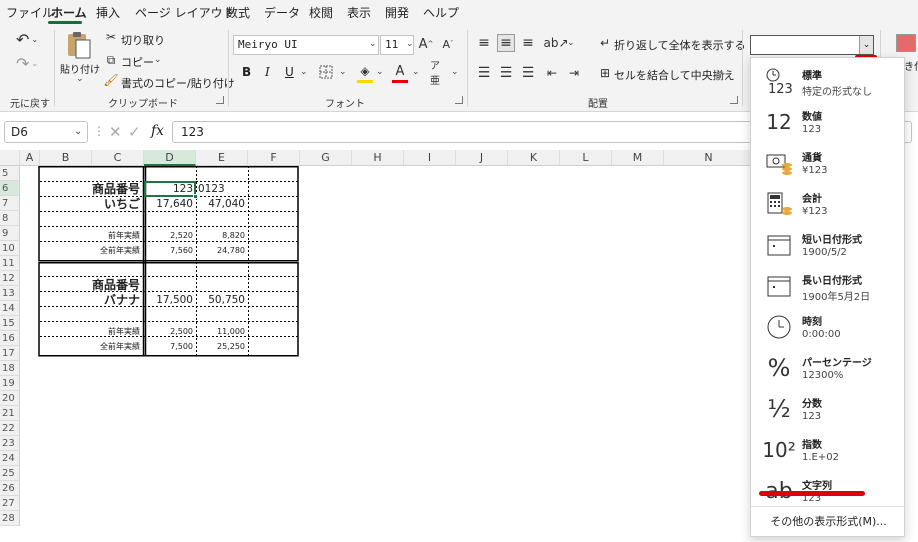 This screenshot has height=542, width=918. Describe the element at coordinates (380, 72) in the screenshot. I see `fill-color-caret-icon: ⌄` at that location.